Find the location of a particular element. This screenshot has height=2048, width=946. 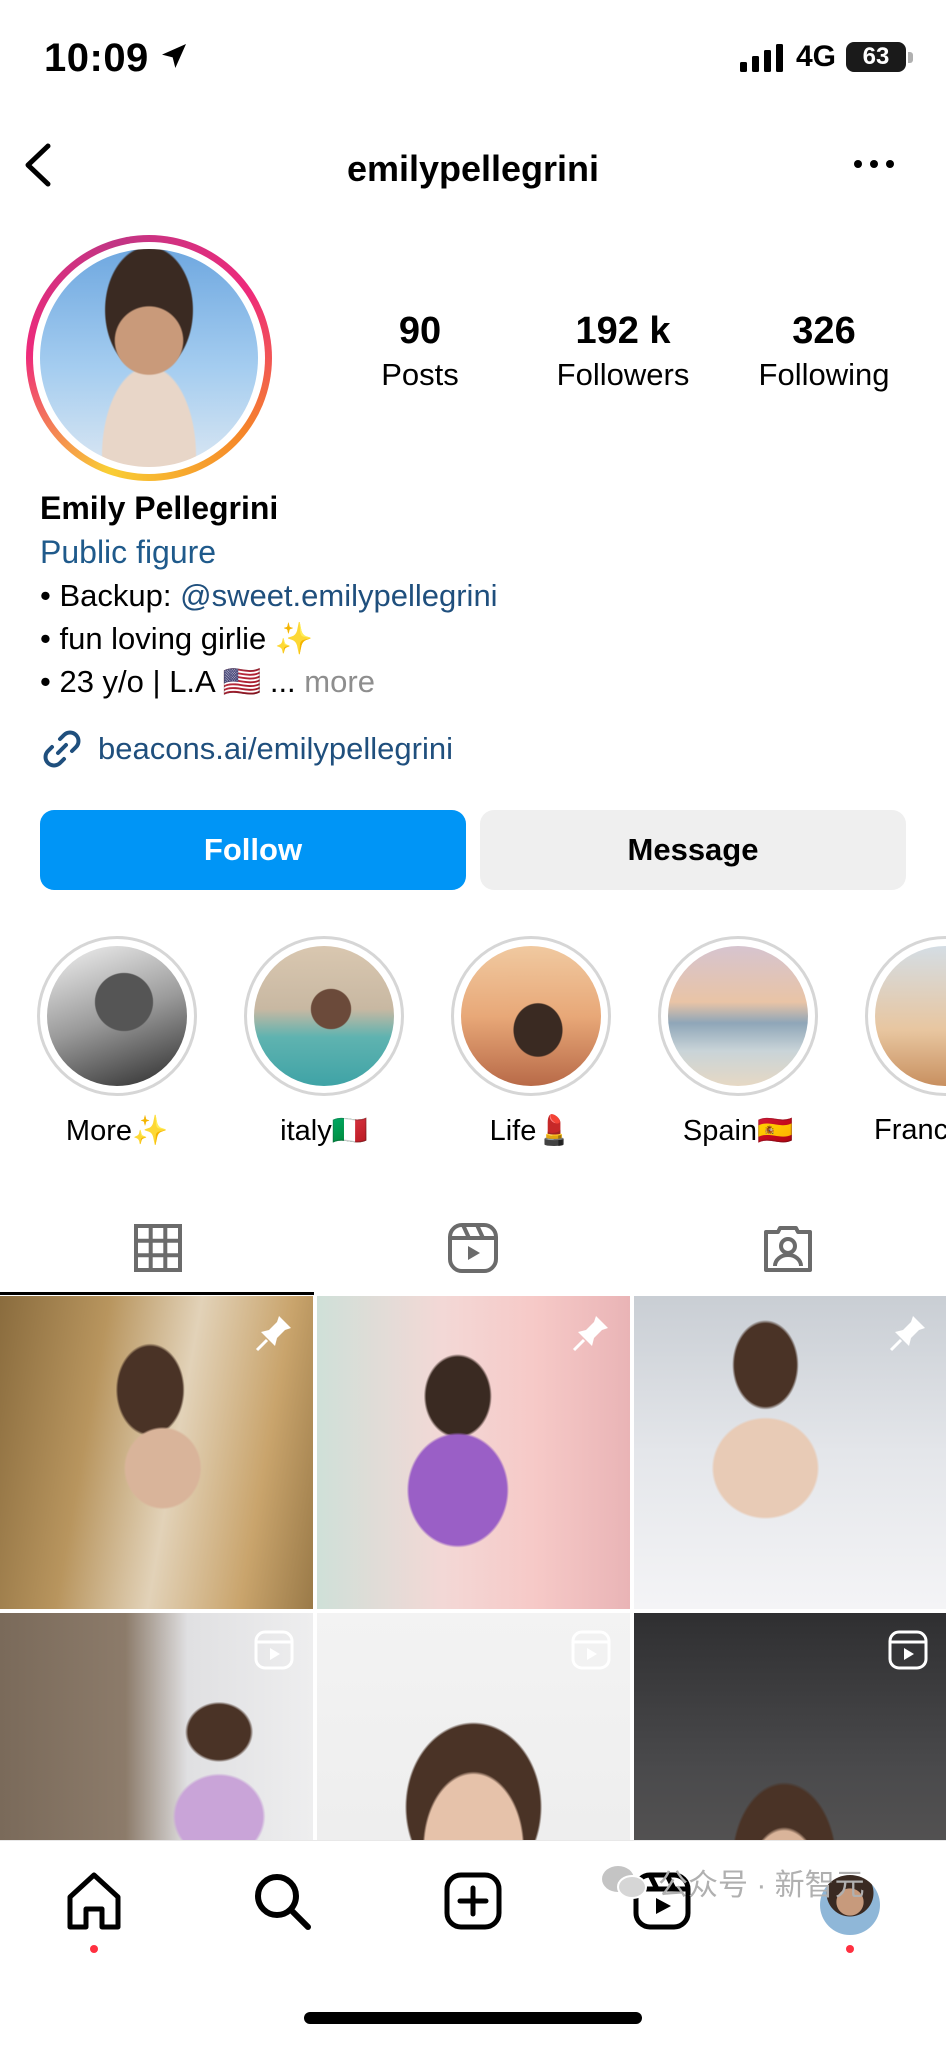

bio-line-girlie: • fun loving girlie ✨ is located at coordinates (177, 638).